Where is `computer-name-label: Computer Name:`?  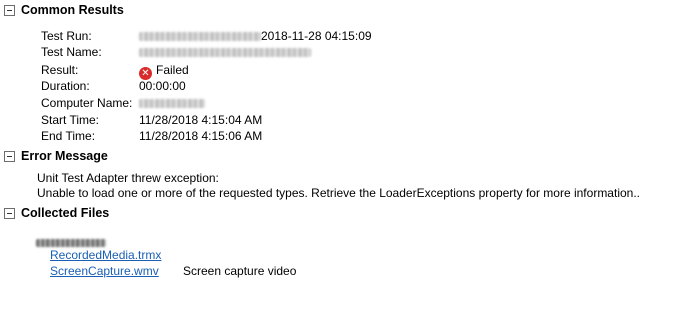 computer-name-label: Computer Name: is located at coordinates (87, 103).